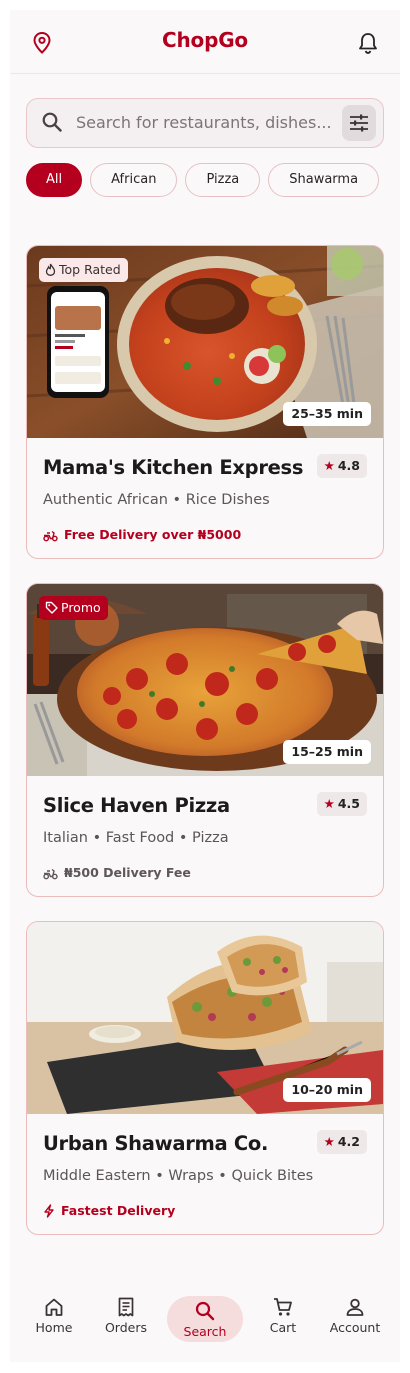  What do you see at coordinates (178, 1176) in the screenshot?
I see `restaurant-tags: Middle Eastern • Wraps • Quick Bites` at bounding box center [178, 1176].